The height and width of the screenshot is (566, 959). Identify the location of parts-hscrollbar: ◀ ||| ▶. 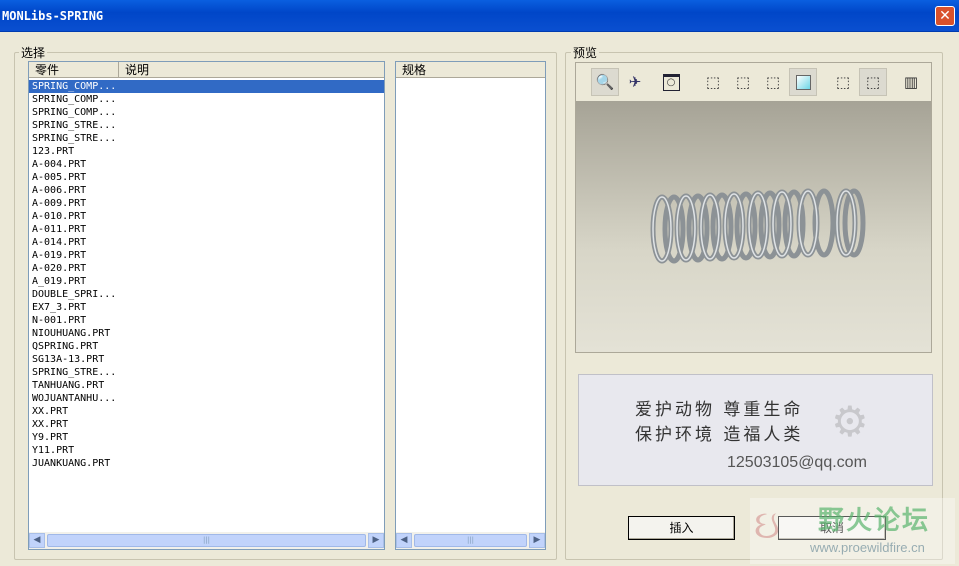
(206, 540).